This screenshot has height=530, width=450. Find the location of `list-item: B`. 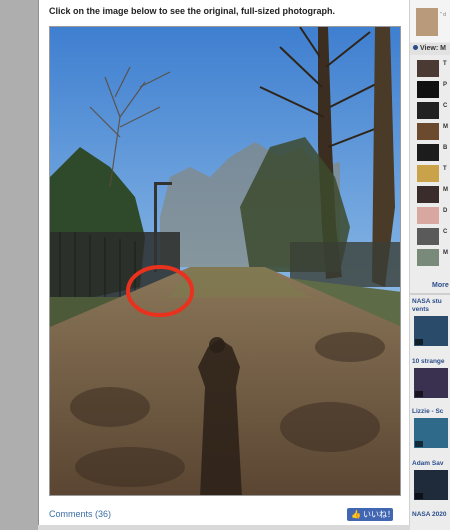

list-item: B is located at coordinates (430, 152).